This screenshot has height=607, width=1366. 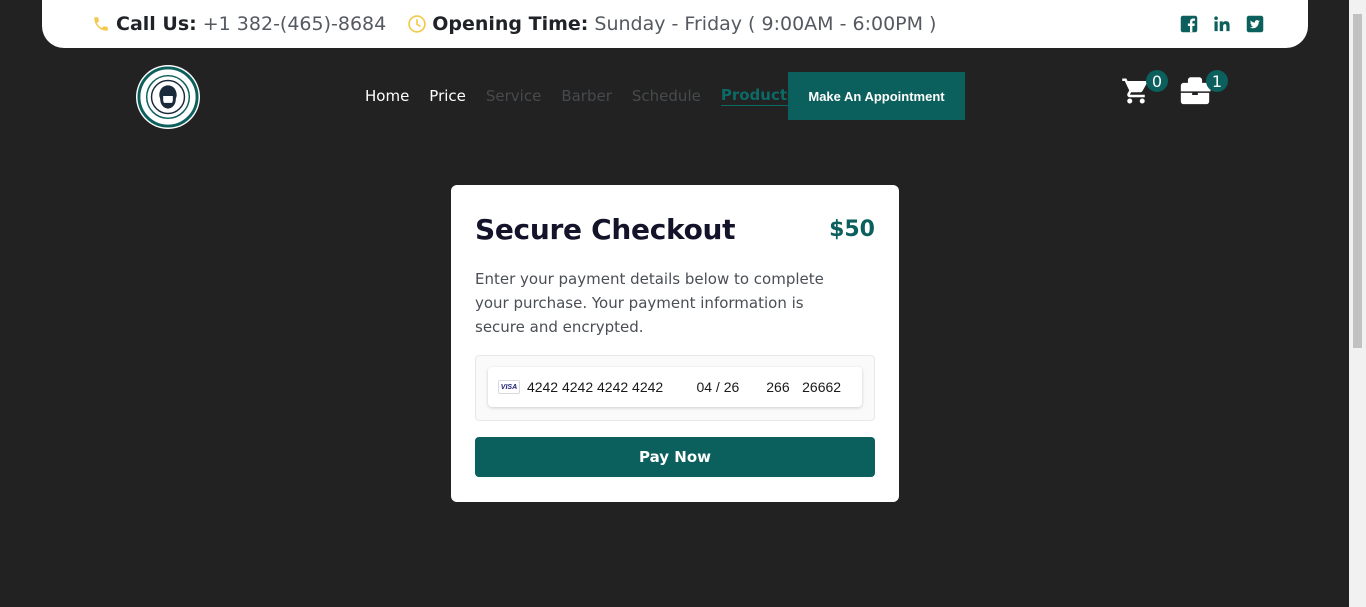 What do you see at coordinates (447, 96) in the screenshot?
I see `nav-item-price: Price` at bounding box center [447, 96].